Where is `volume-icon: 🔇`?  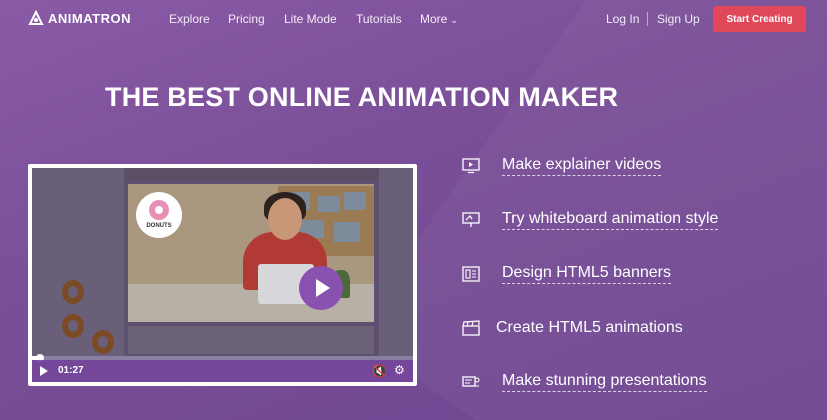
volume-icon: 🔇 is located at coordinates (379, 371).